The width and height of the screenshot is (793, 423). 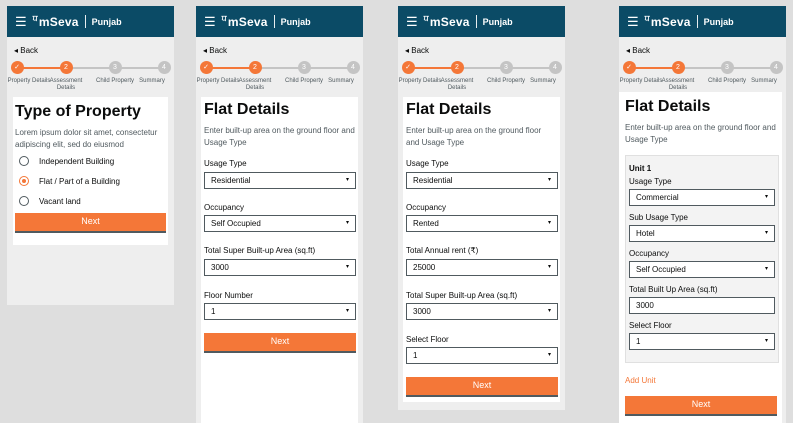 I want to click on step-number: 2, so click(x=457, y=67).